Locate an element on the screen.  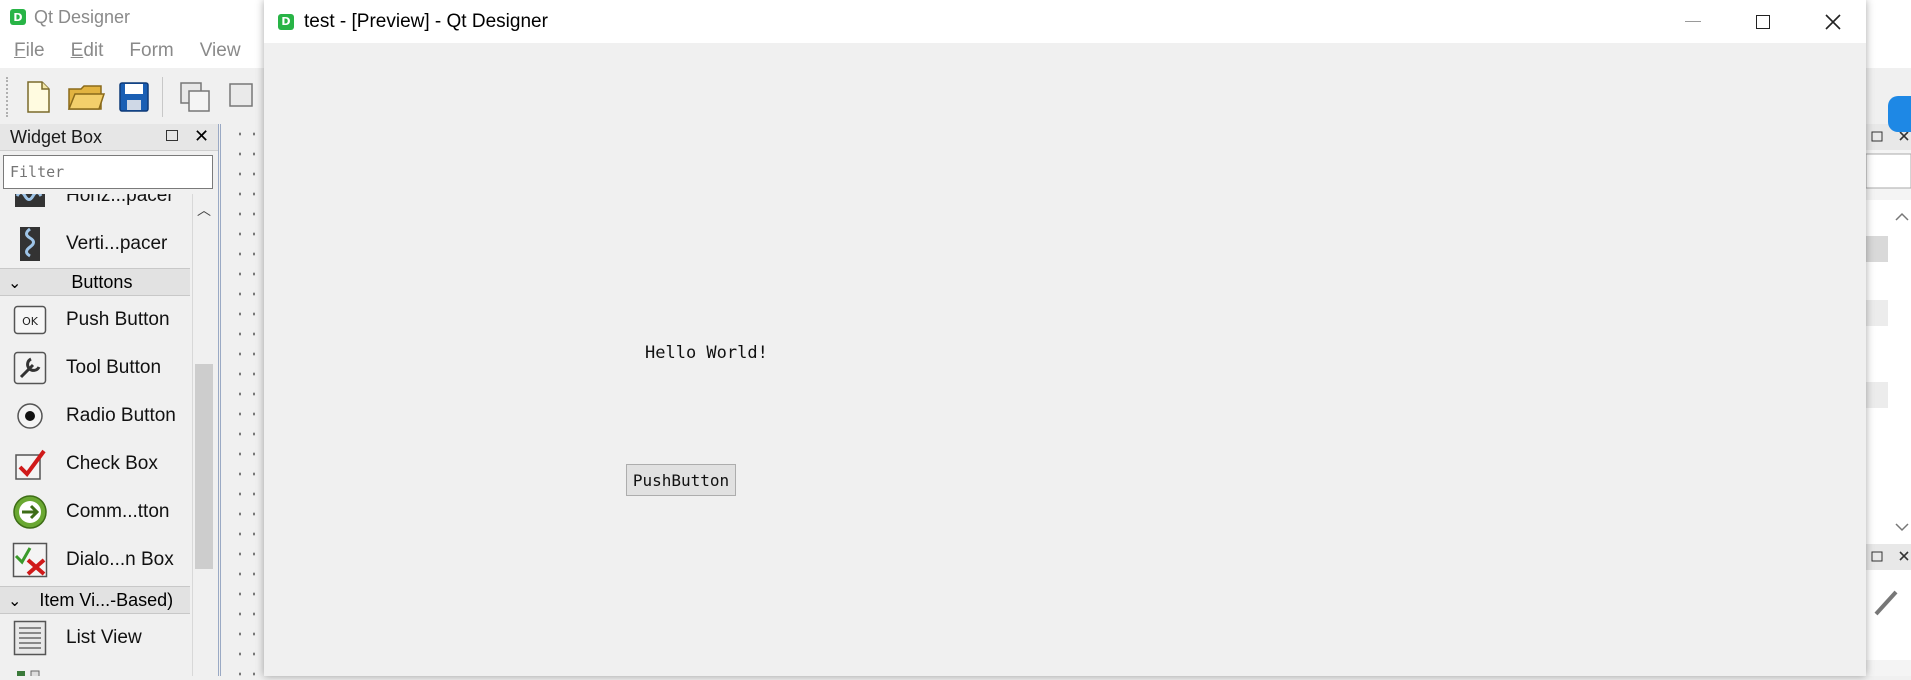
main-window-title: Qt Designer is located at coordinates (82, 16).